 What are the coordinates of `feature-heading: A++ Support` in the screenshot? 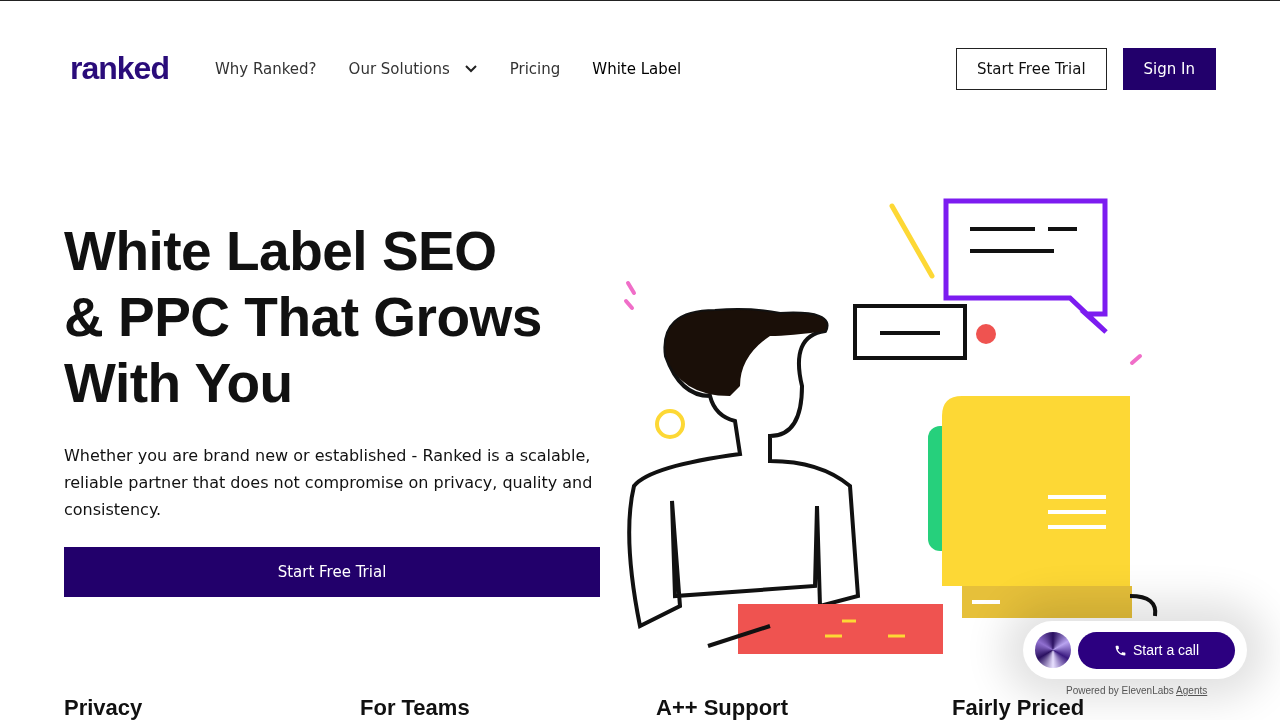 It's located at (722, 708).